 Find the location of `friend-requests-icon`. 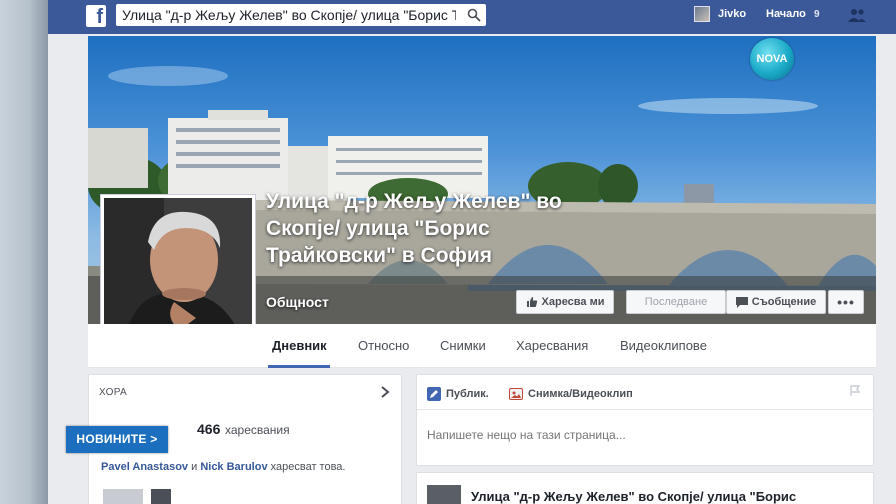

friend-requests-icon is located at coordinates (857, 15).